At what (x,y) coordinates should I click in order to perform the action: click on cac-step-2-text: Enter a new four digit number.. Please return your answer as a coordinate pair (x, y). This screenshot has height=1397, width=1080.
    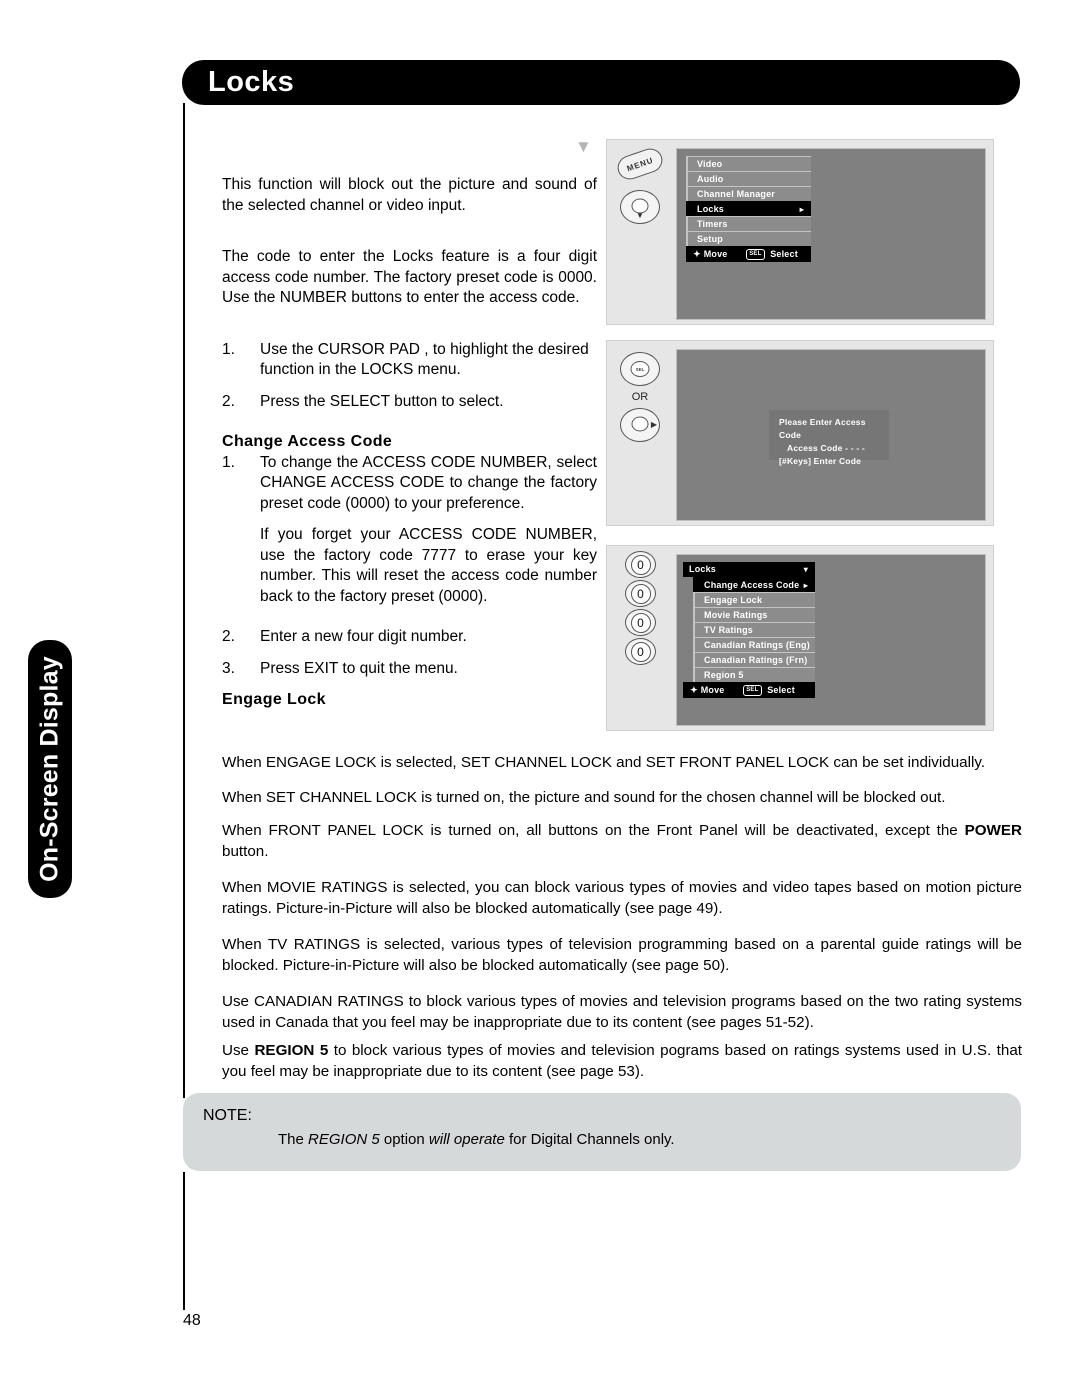
    Looking at the image, I should click on (363, 636).